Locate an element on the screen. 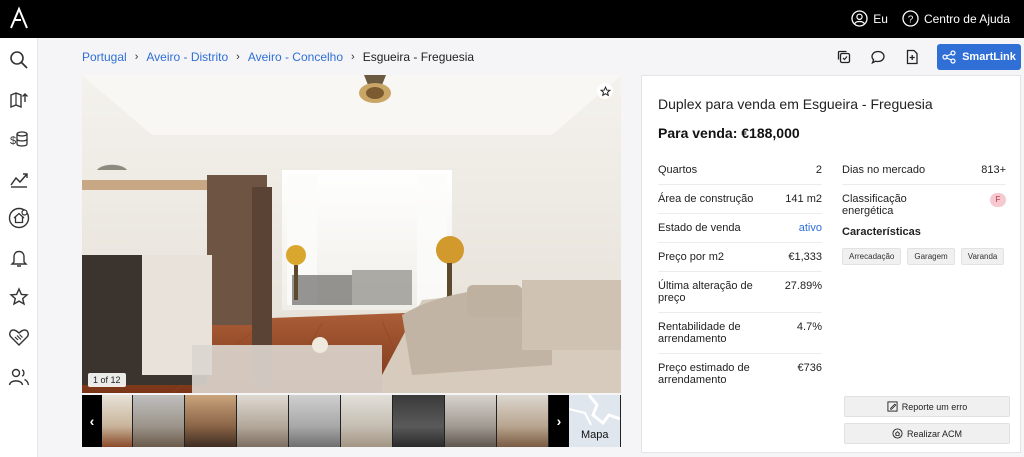 The width and height of the screenshot is (1024, 457). listing-actions is located at coordinates (878, 57).